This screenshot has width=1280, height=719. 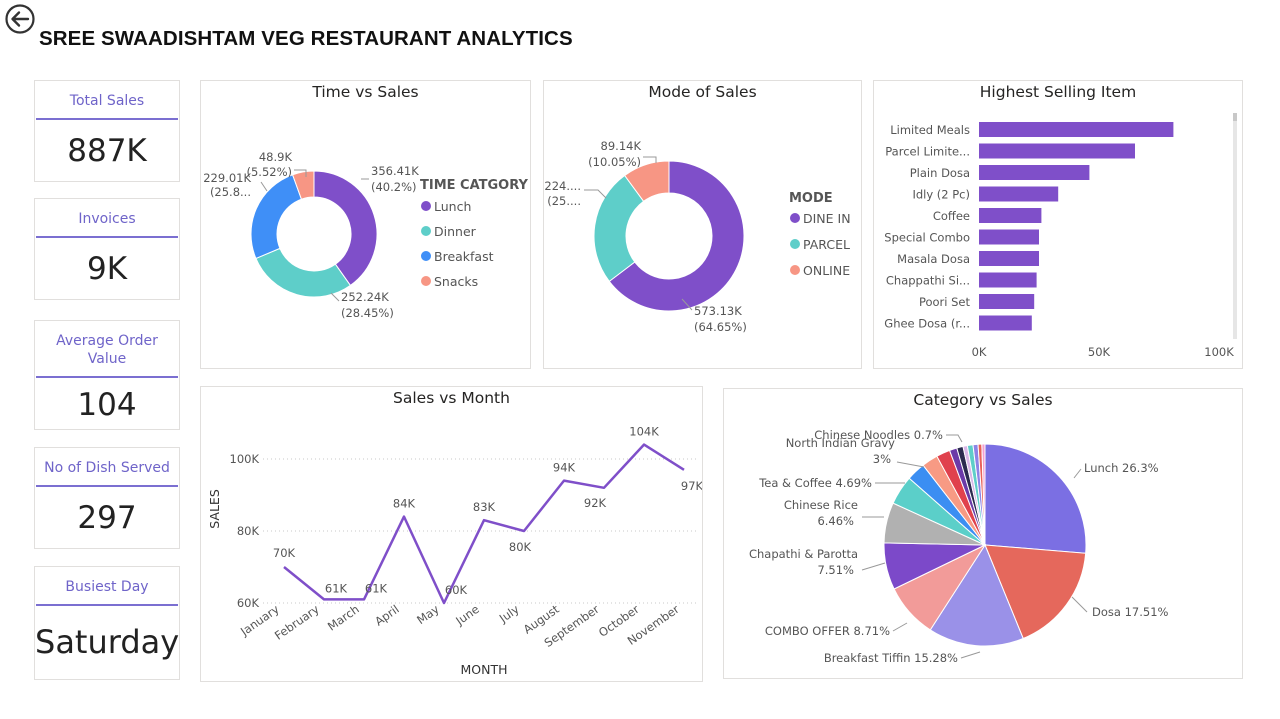 I want to click on data-label: 84K, so click(x=404, y=504).